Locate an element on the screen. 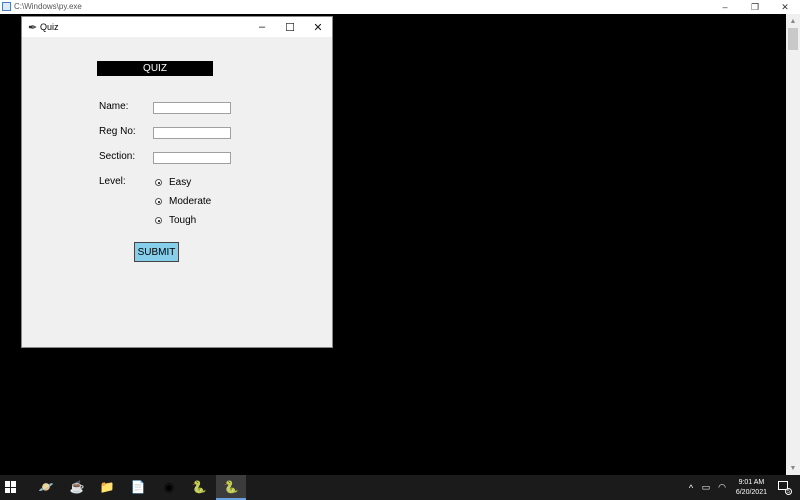 This screenshot has height=500, width=800. name-input is located at coordinates (192, 108).